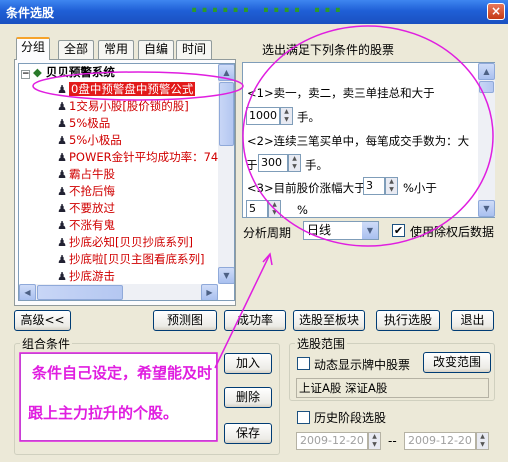 Image resolution: width=508 pixels, height=462 pixels. I want to click on tab-group: 分组, so click(33, 48).